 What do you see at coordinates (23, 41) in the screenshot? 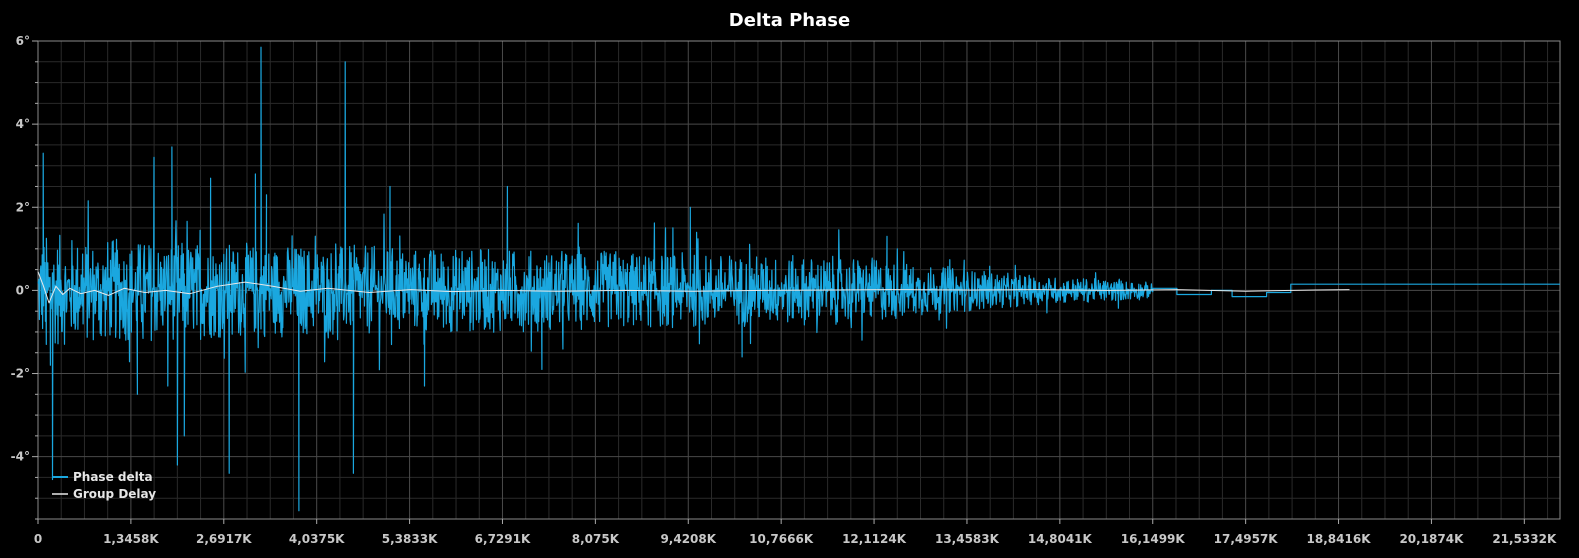
I see `y-tick-label: 6°` at bounding box center [23, 41].